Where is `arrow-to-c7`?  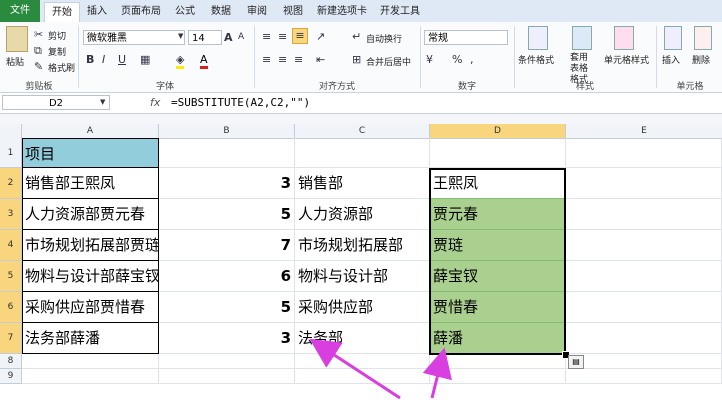 arrow-to-c7 is located at coordinates (355, 369).